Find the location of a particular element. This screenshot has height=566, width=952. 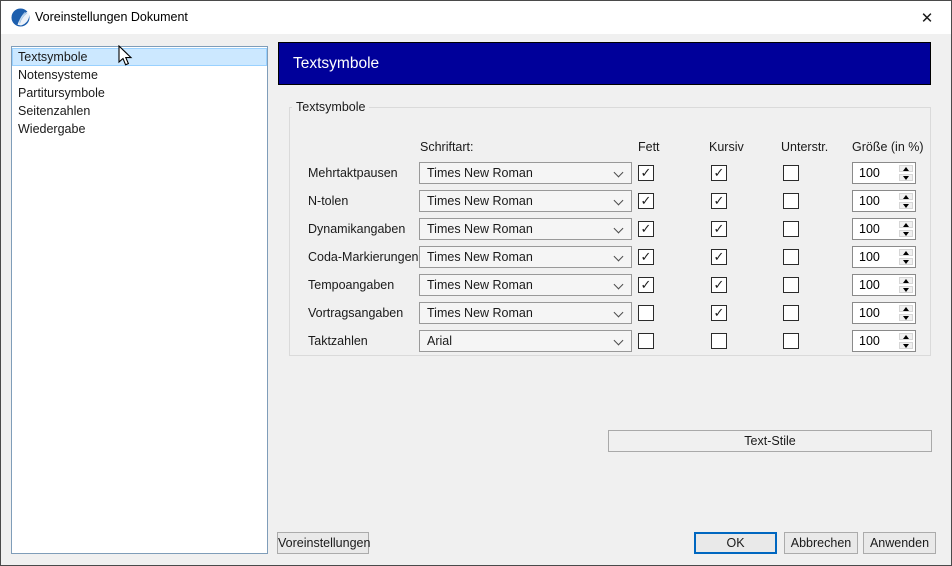

row-mehrtaktpausen: Mehrtaktpausen Times New Roman ✓ ✓ 100 is located at coordinates (476, 173).